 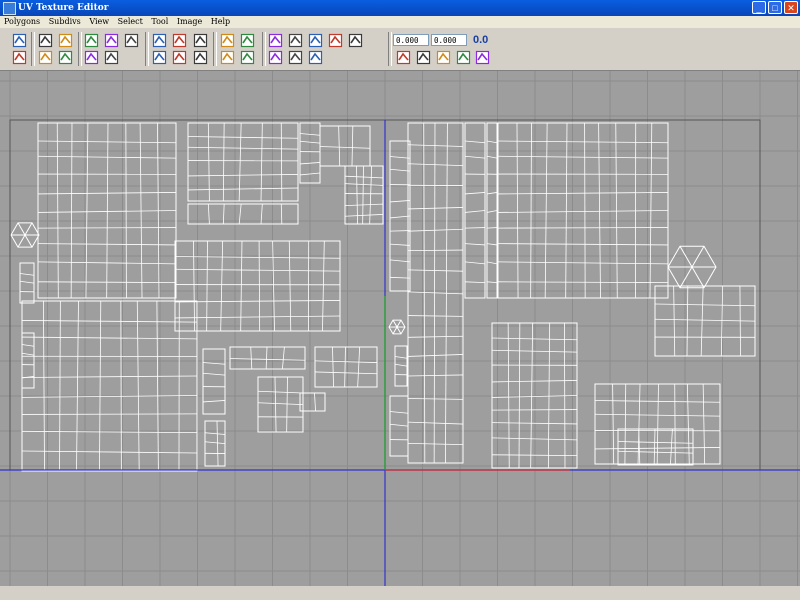 What do you see at coordinates (91, 40) in the screenshot?
I see `cut-uv-icon` at bounding box center [91, 40].